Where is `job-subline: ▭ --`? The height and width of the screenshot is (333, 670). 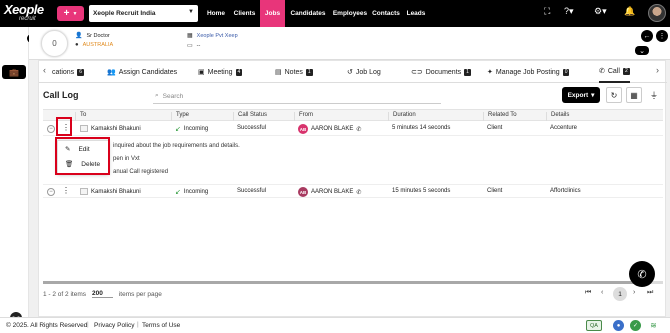 job-subline: ▭ -- is located at coordinates (193, 46).